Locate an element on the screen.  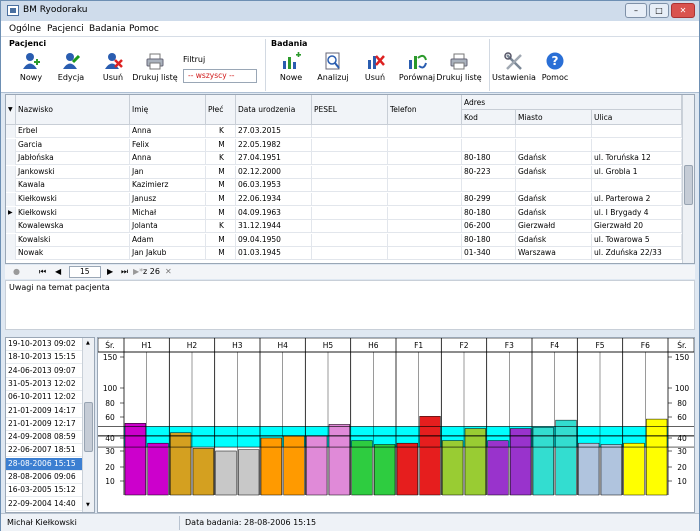
cell-street: ul. Grobla 1 is located at coordinates (637, 172).